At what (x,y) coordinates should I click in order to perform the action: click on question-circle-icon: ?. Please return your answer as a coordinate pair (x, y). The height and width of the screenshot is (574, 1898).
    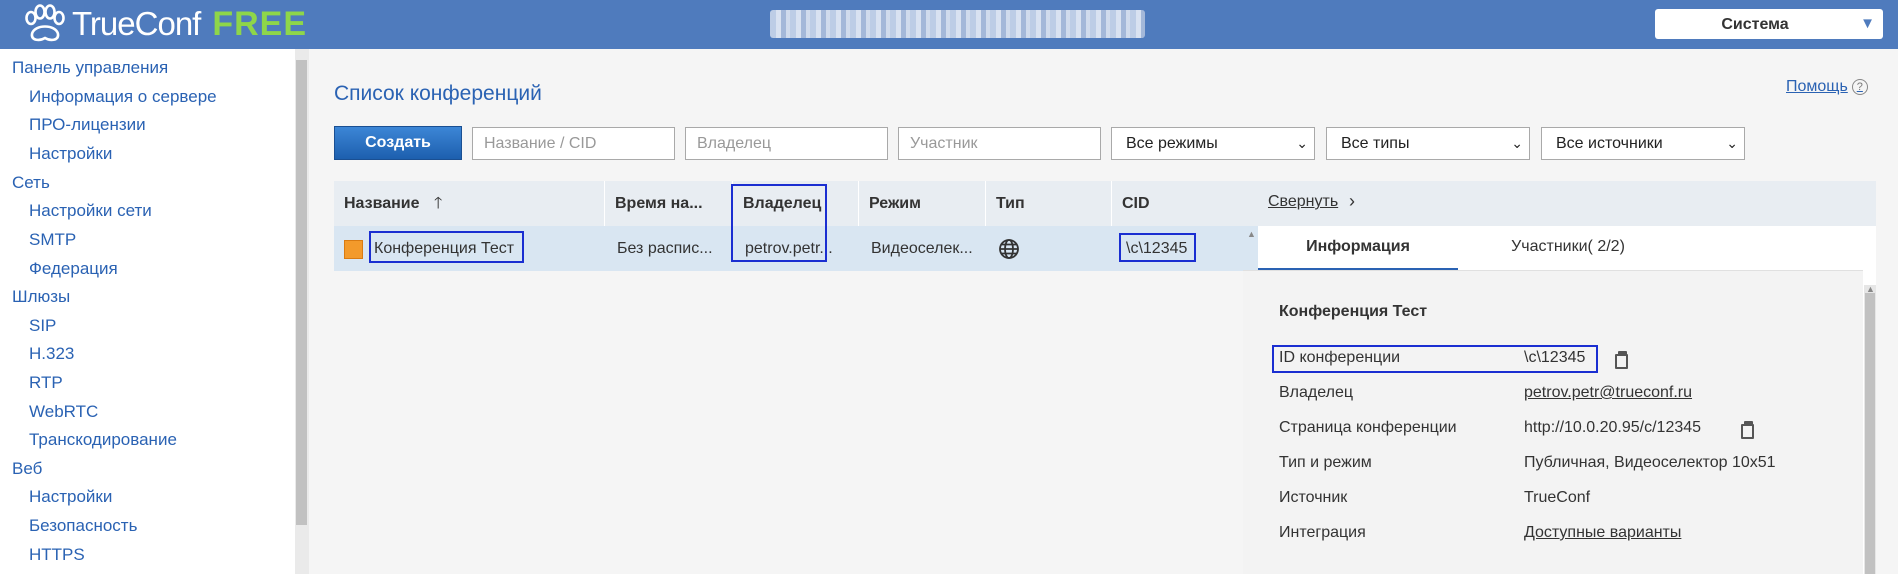
    Looking at the image, I should click on (1859, 87).